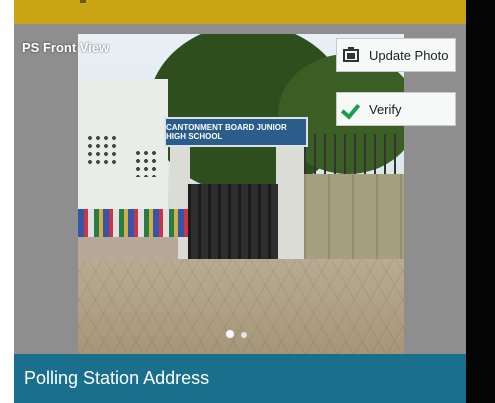 The width and height of the screenshot is (495, 403). Describe the element at coordinates (240, 12) in the screenshot. I see `status-bar` at that location.